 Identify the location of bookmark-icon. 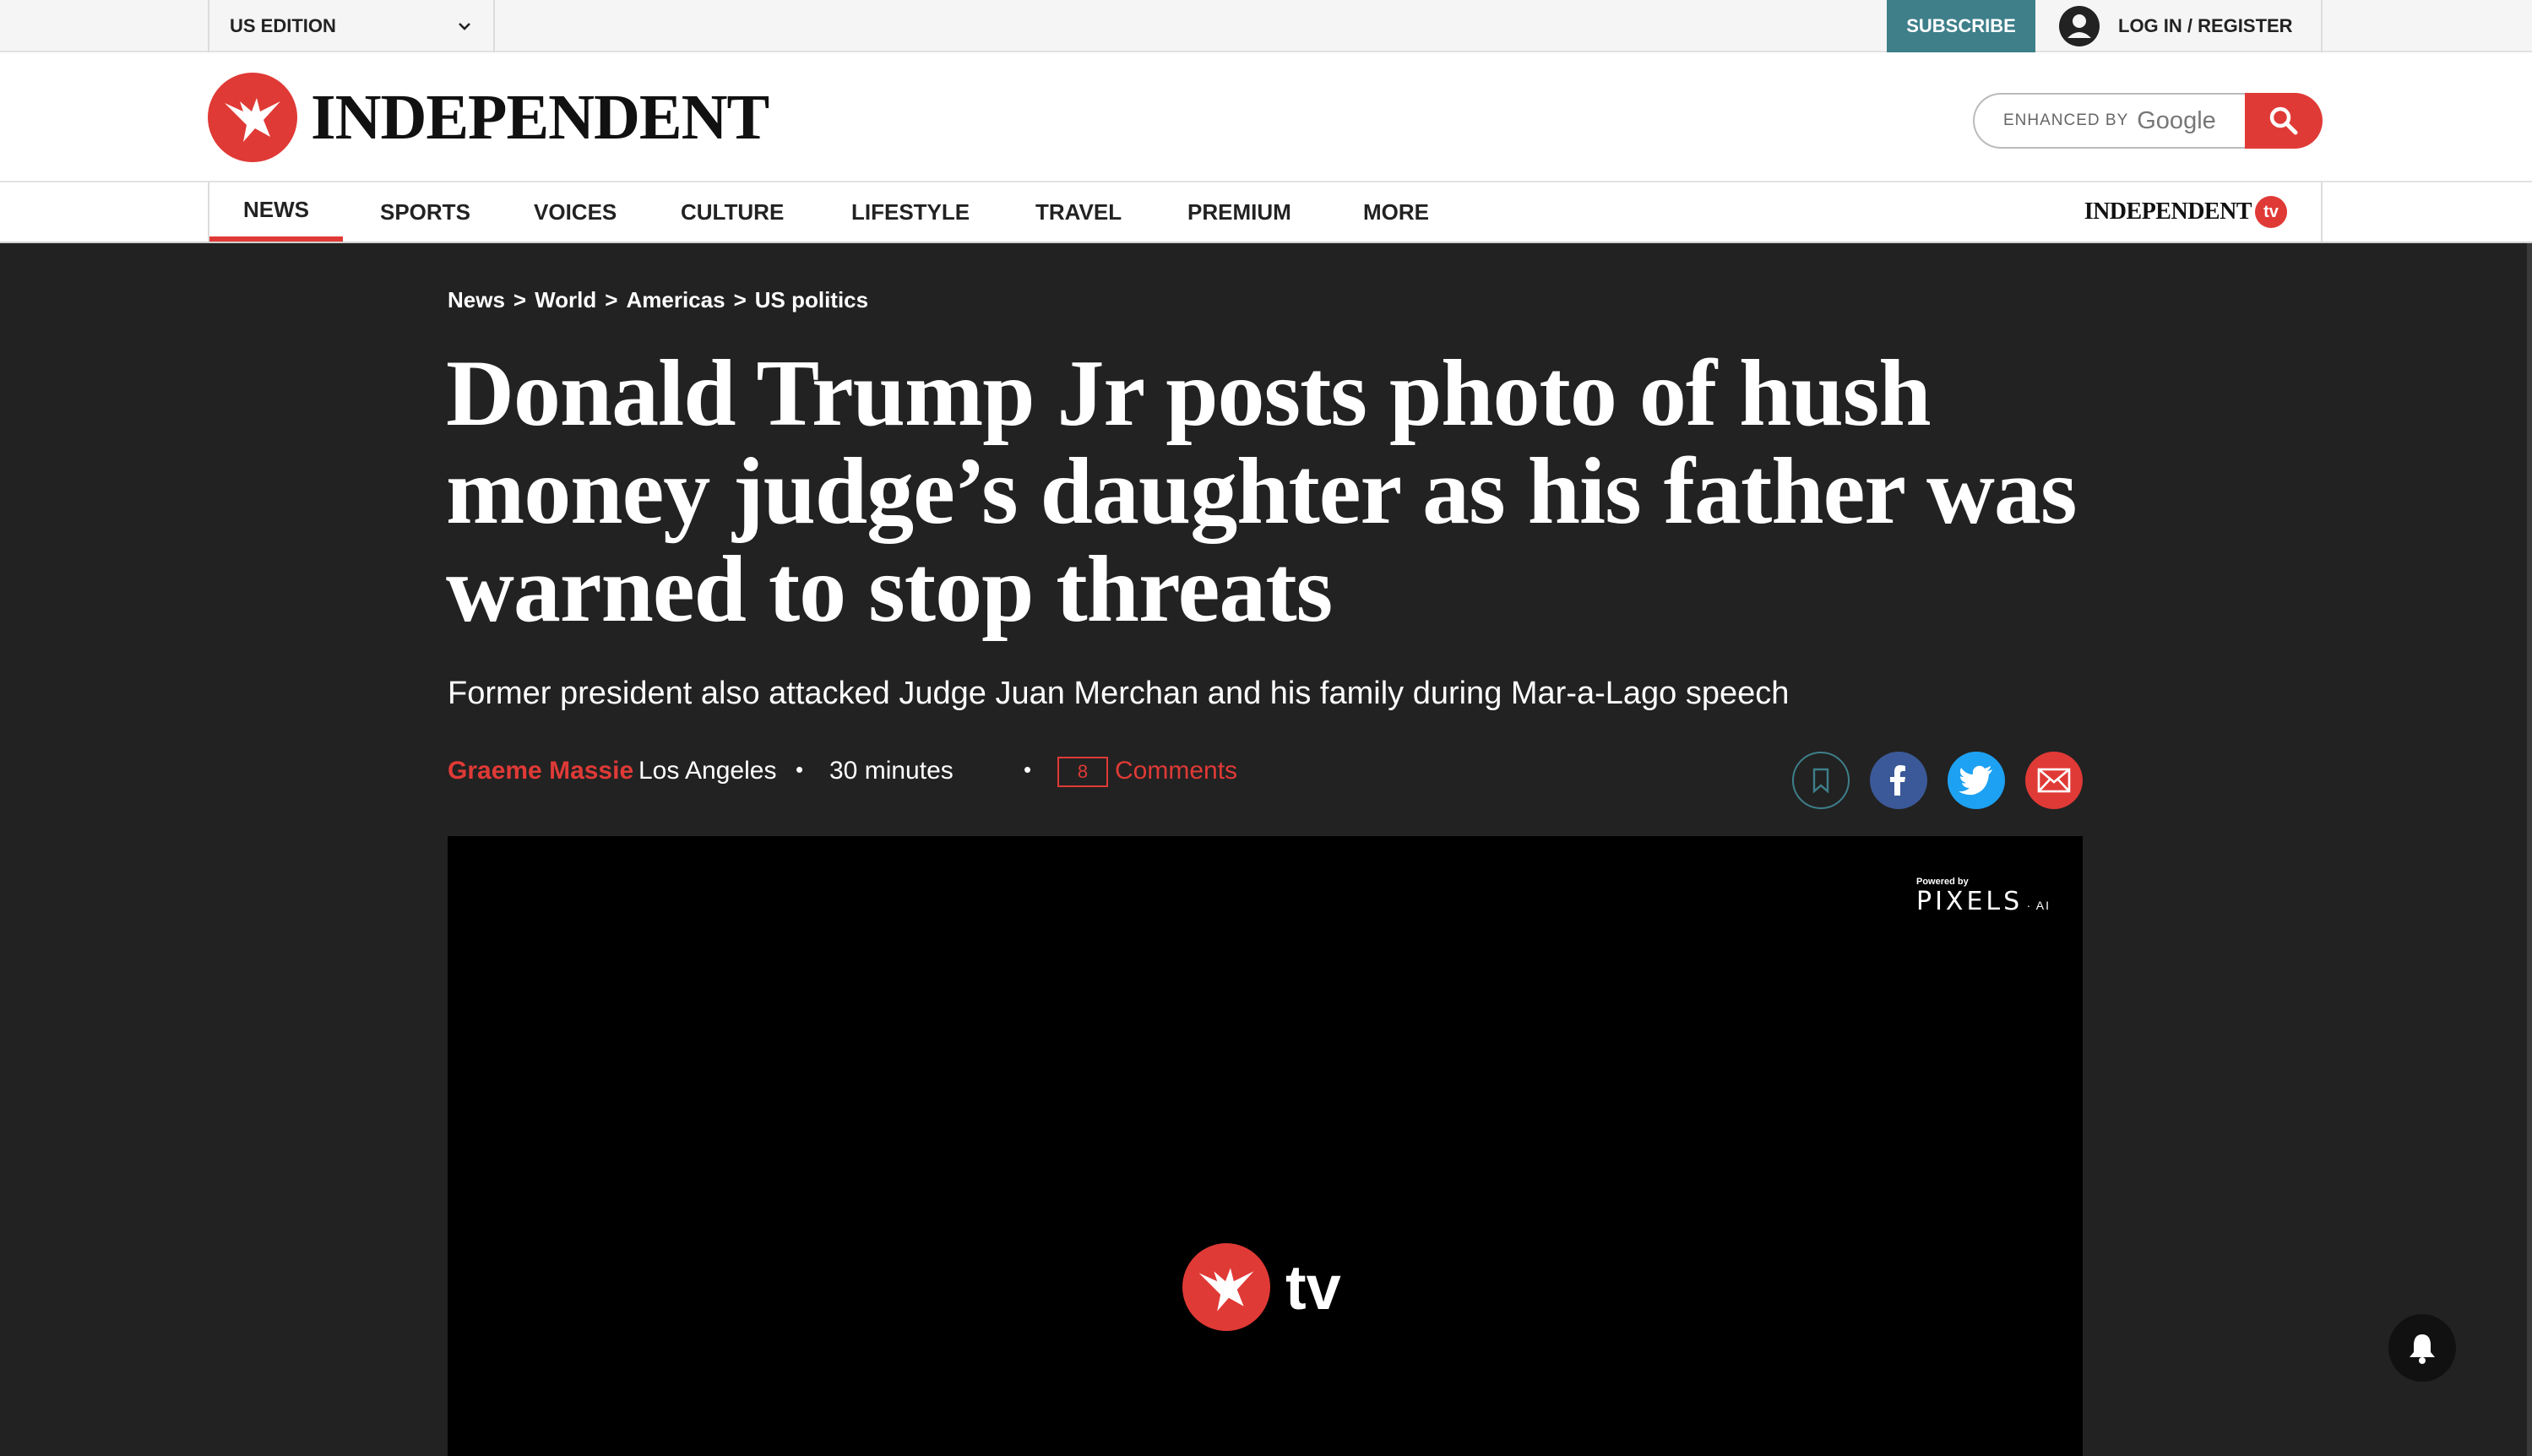
(1820, 781).